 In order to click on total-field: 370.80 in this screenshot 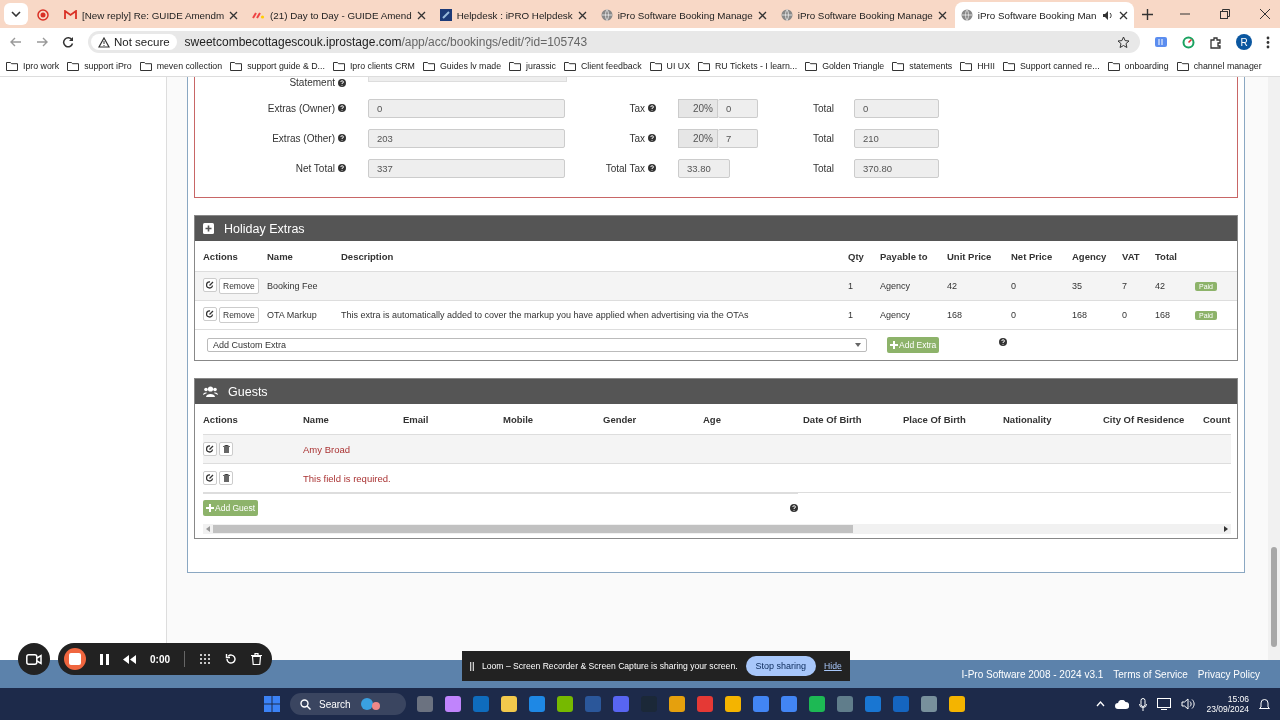, I will do `click(896, 168)`.